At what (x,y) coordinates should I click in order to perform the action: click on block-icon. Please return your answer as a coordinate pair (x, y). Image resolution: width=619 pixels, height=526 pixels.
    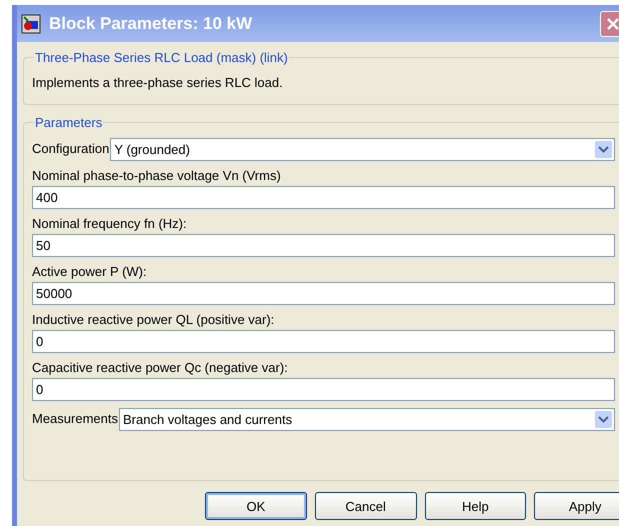
    Looking at the image, I should click on (31, 24).